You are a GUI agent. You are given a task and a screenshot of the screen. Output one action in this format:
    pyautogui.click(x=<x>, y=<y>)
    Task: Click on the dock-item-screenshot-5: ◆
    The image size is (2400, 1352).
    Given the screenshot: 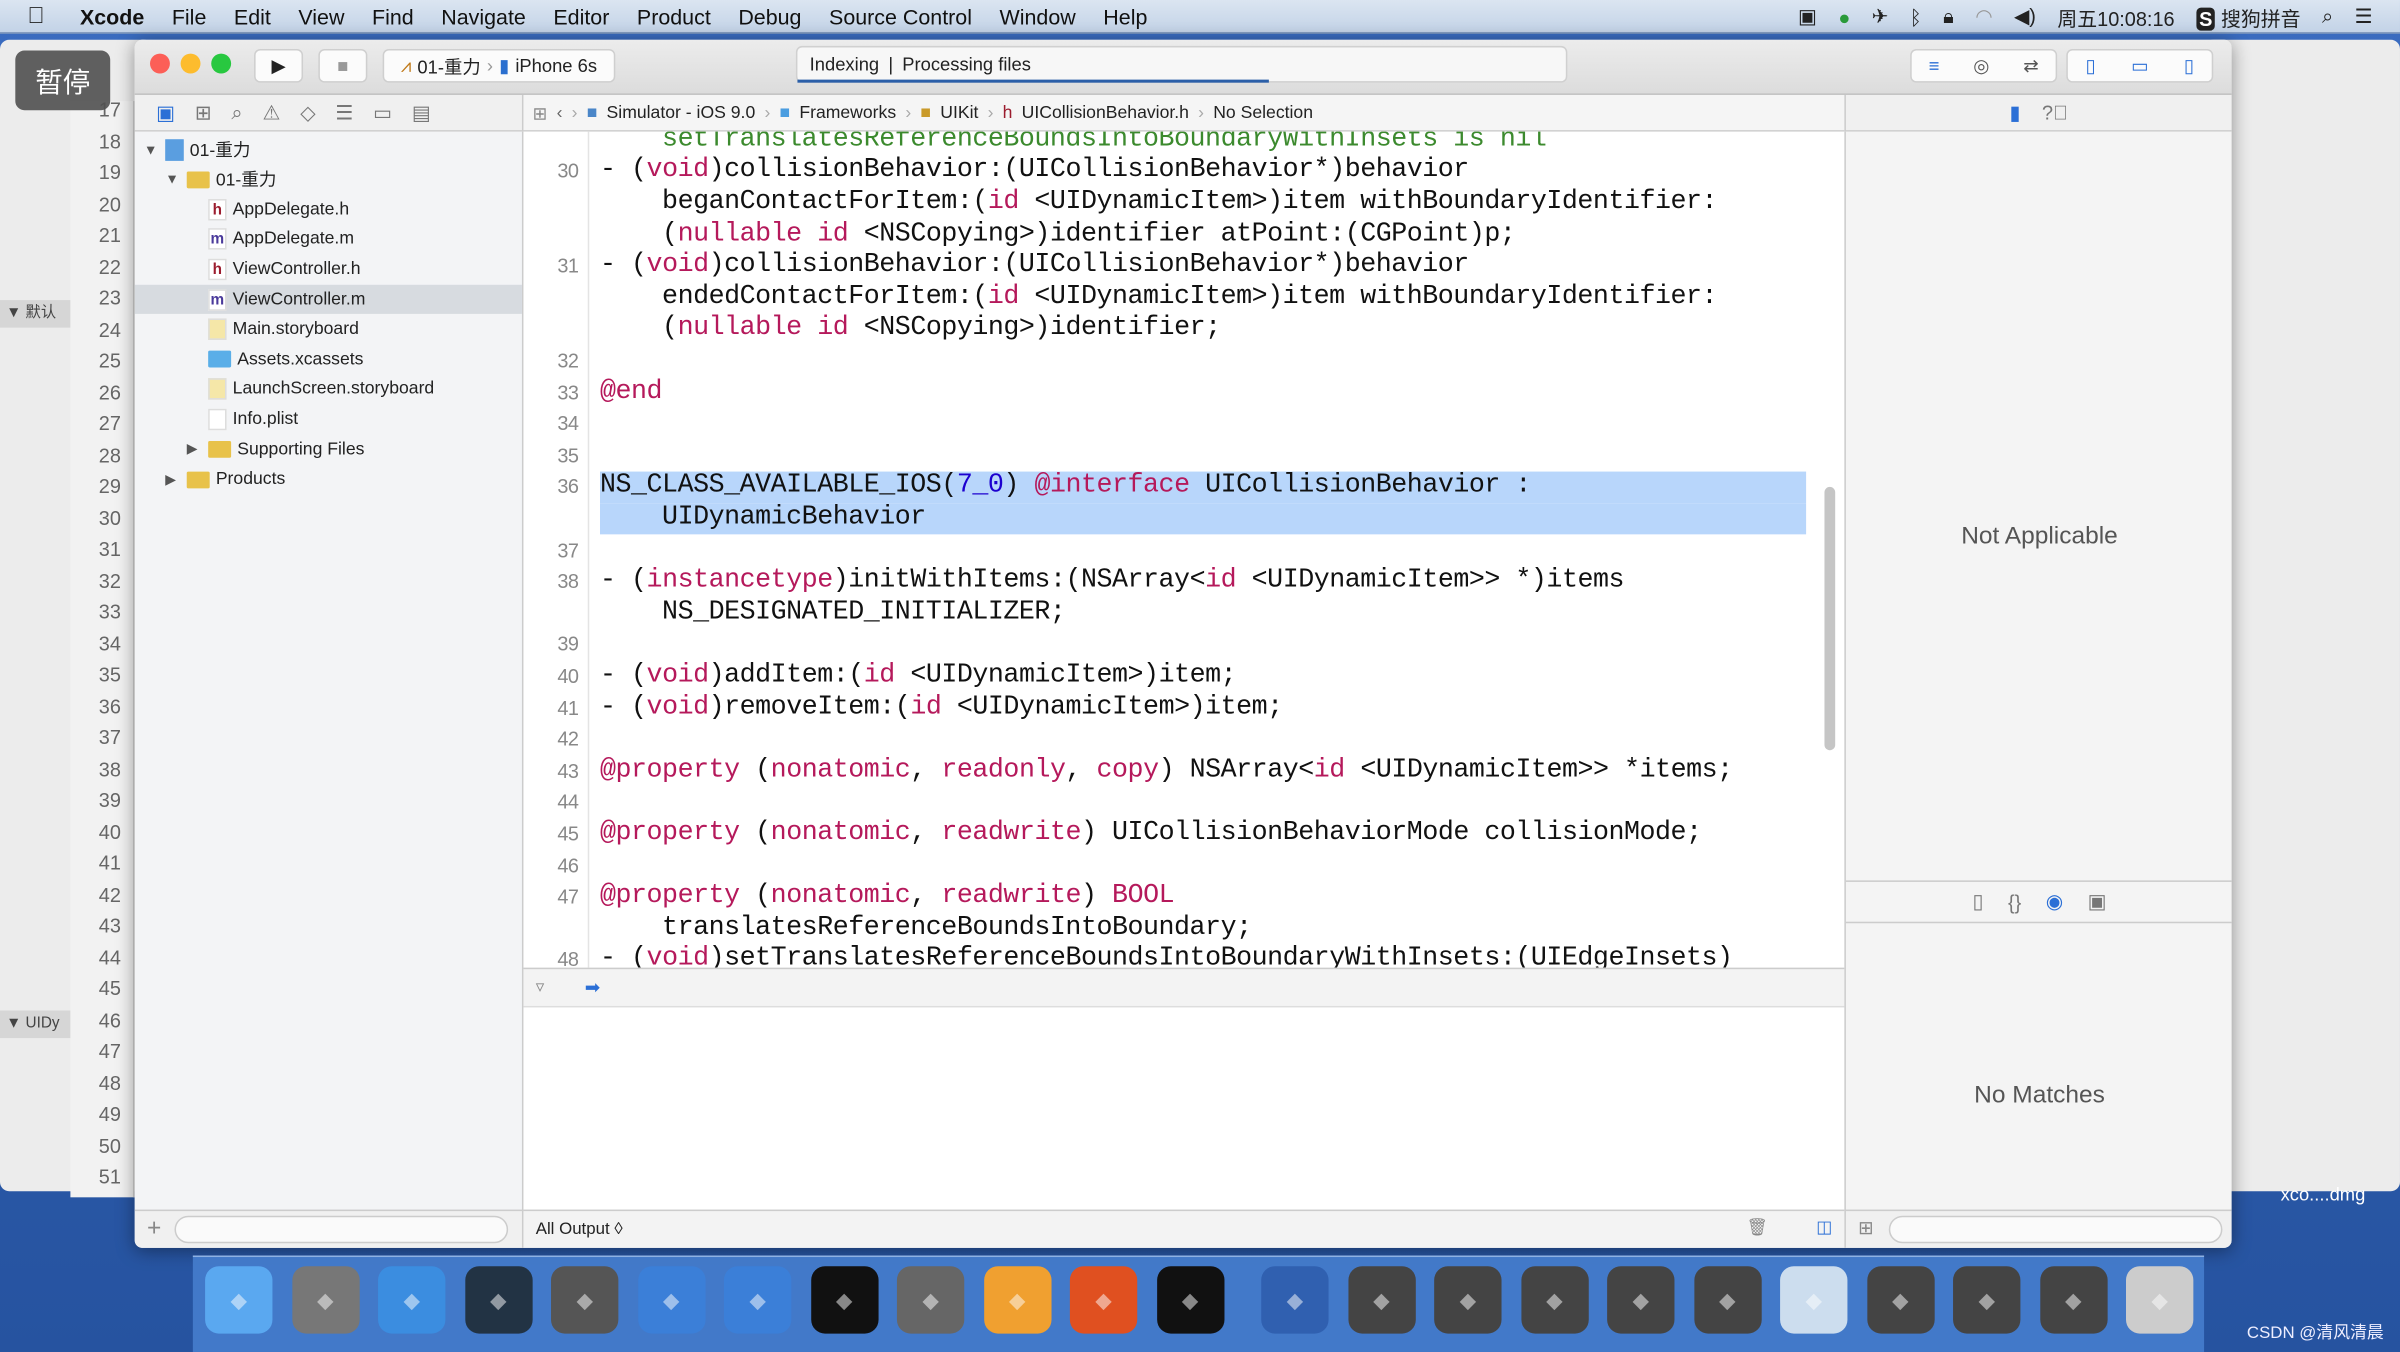 What is the action you would take?
    pyautogui.click(x=1727, y=1300)
    